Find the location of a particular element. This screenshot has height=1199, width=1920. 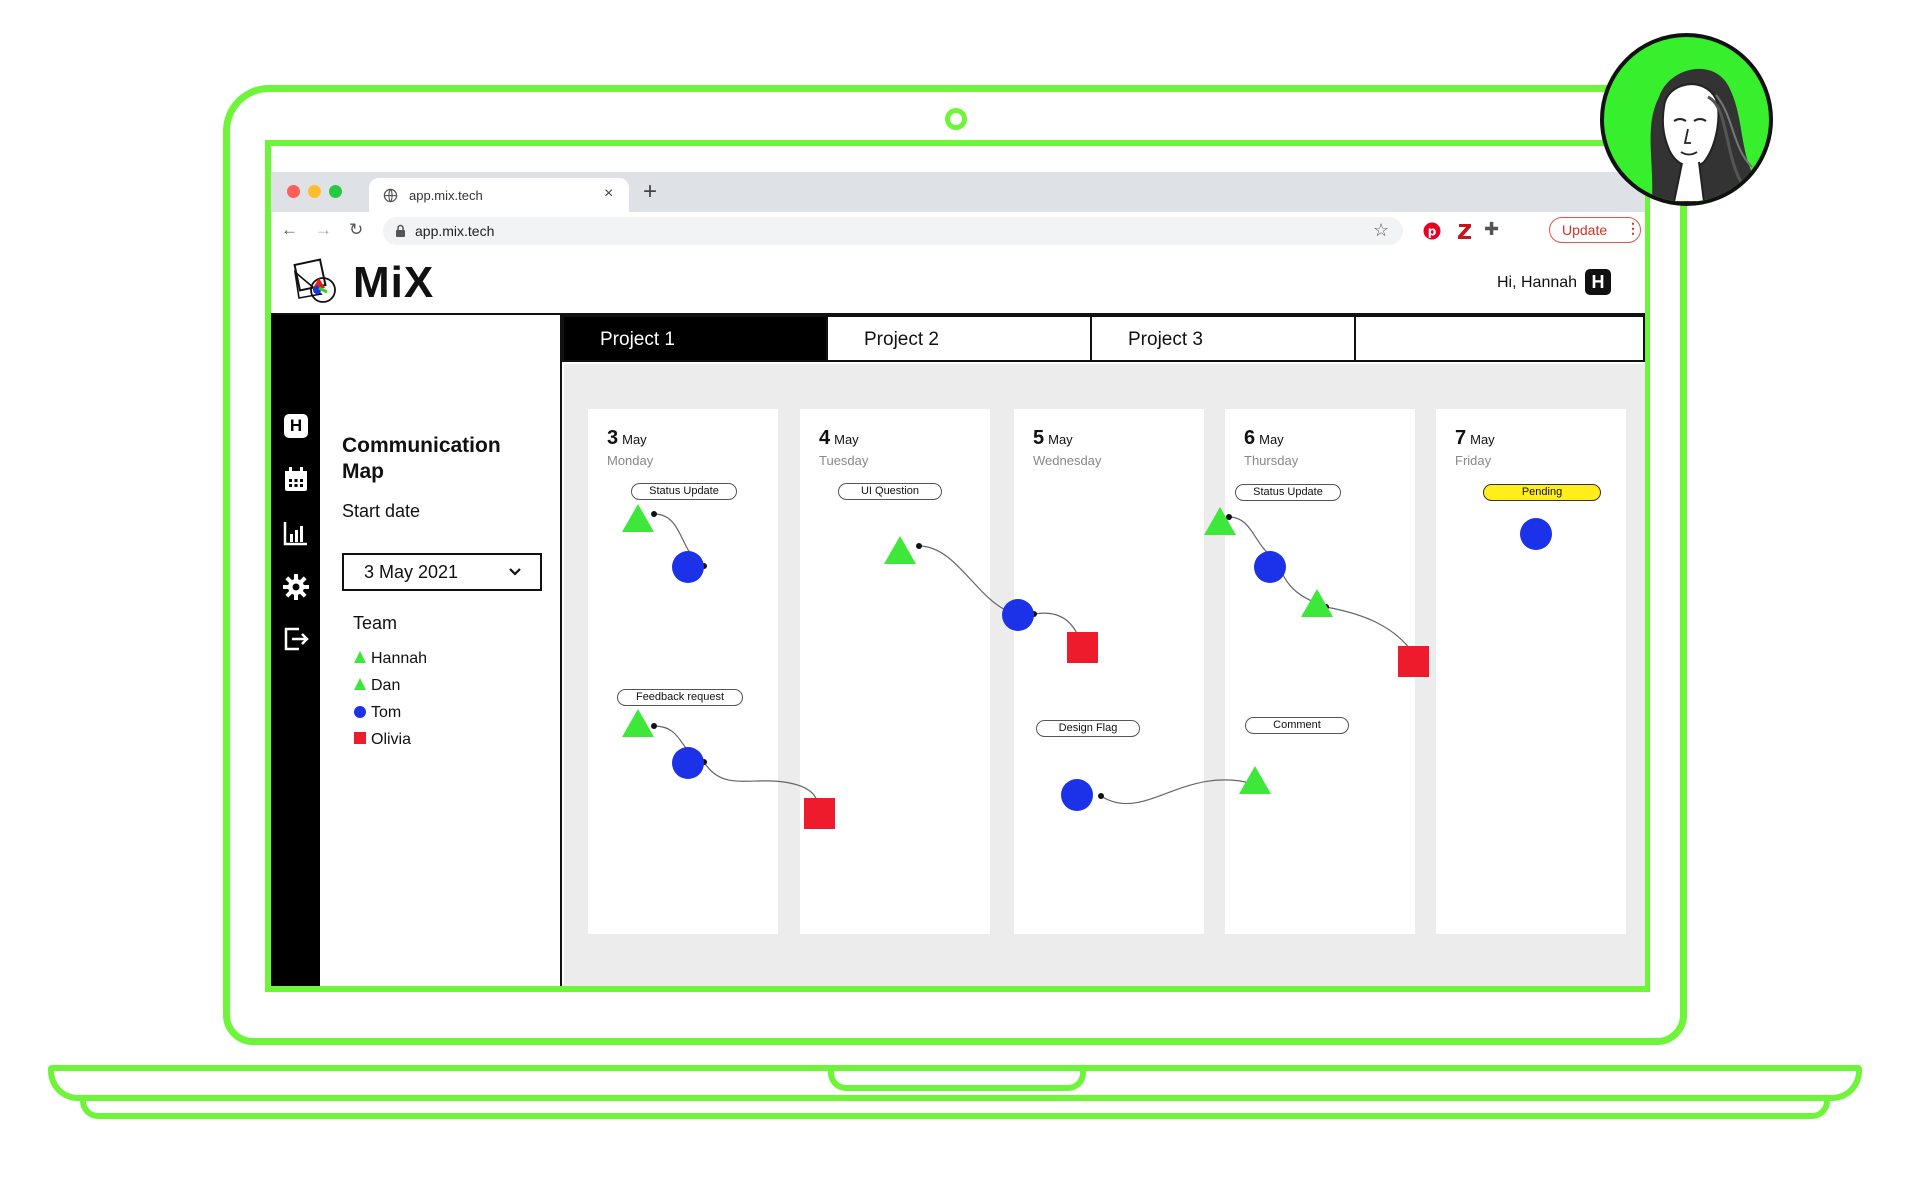

mix-logo-icon is located at coordinates (317, 282).